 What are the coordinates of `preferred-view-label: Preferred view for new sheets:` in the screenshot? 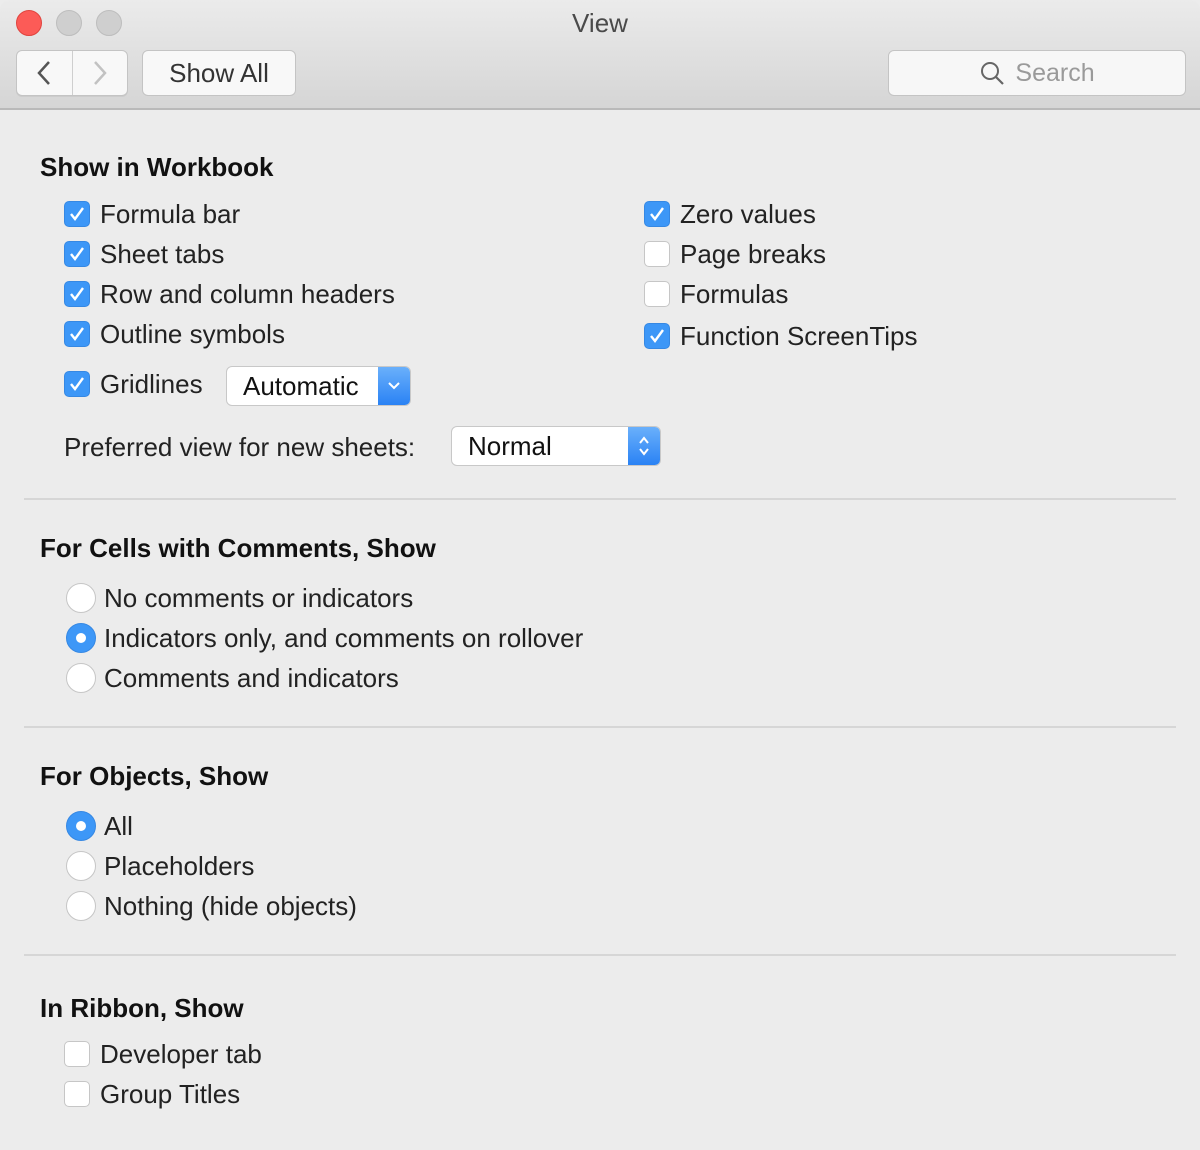 It's located at (240, 447).